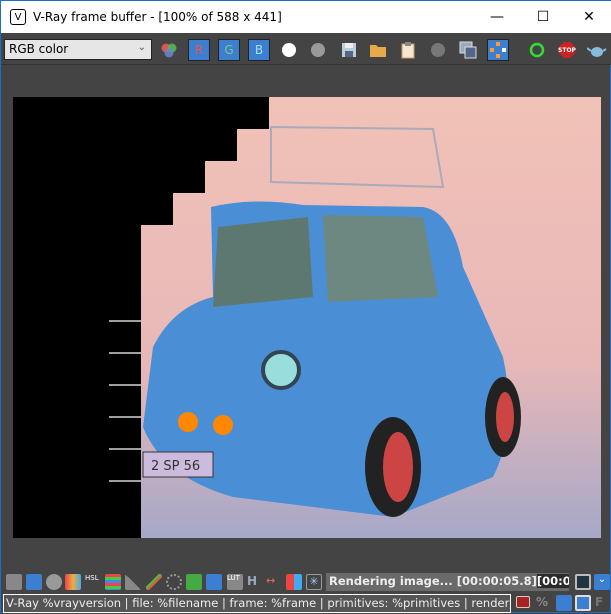 The height and width of the screenshot is (614, 611). What do you see at coordinates (73, 582) in the screenshot?
I see `color-correction-icon` at bounding box center [73, 582].